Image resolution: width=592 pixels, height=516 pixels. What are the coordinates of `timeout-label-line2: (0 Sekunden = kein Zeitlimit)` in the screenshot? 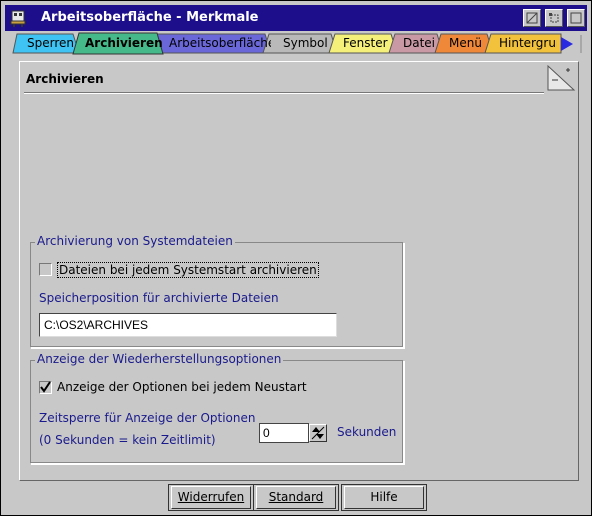 It's located at (127, 440).